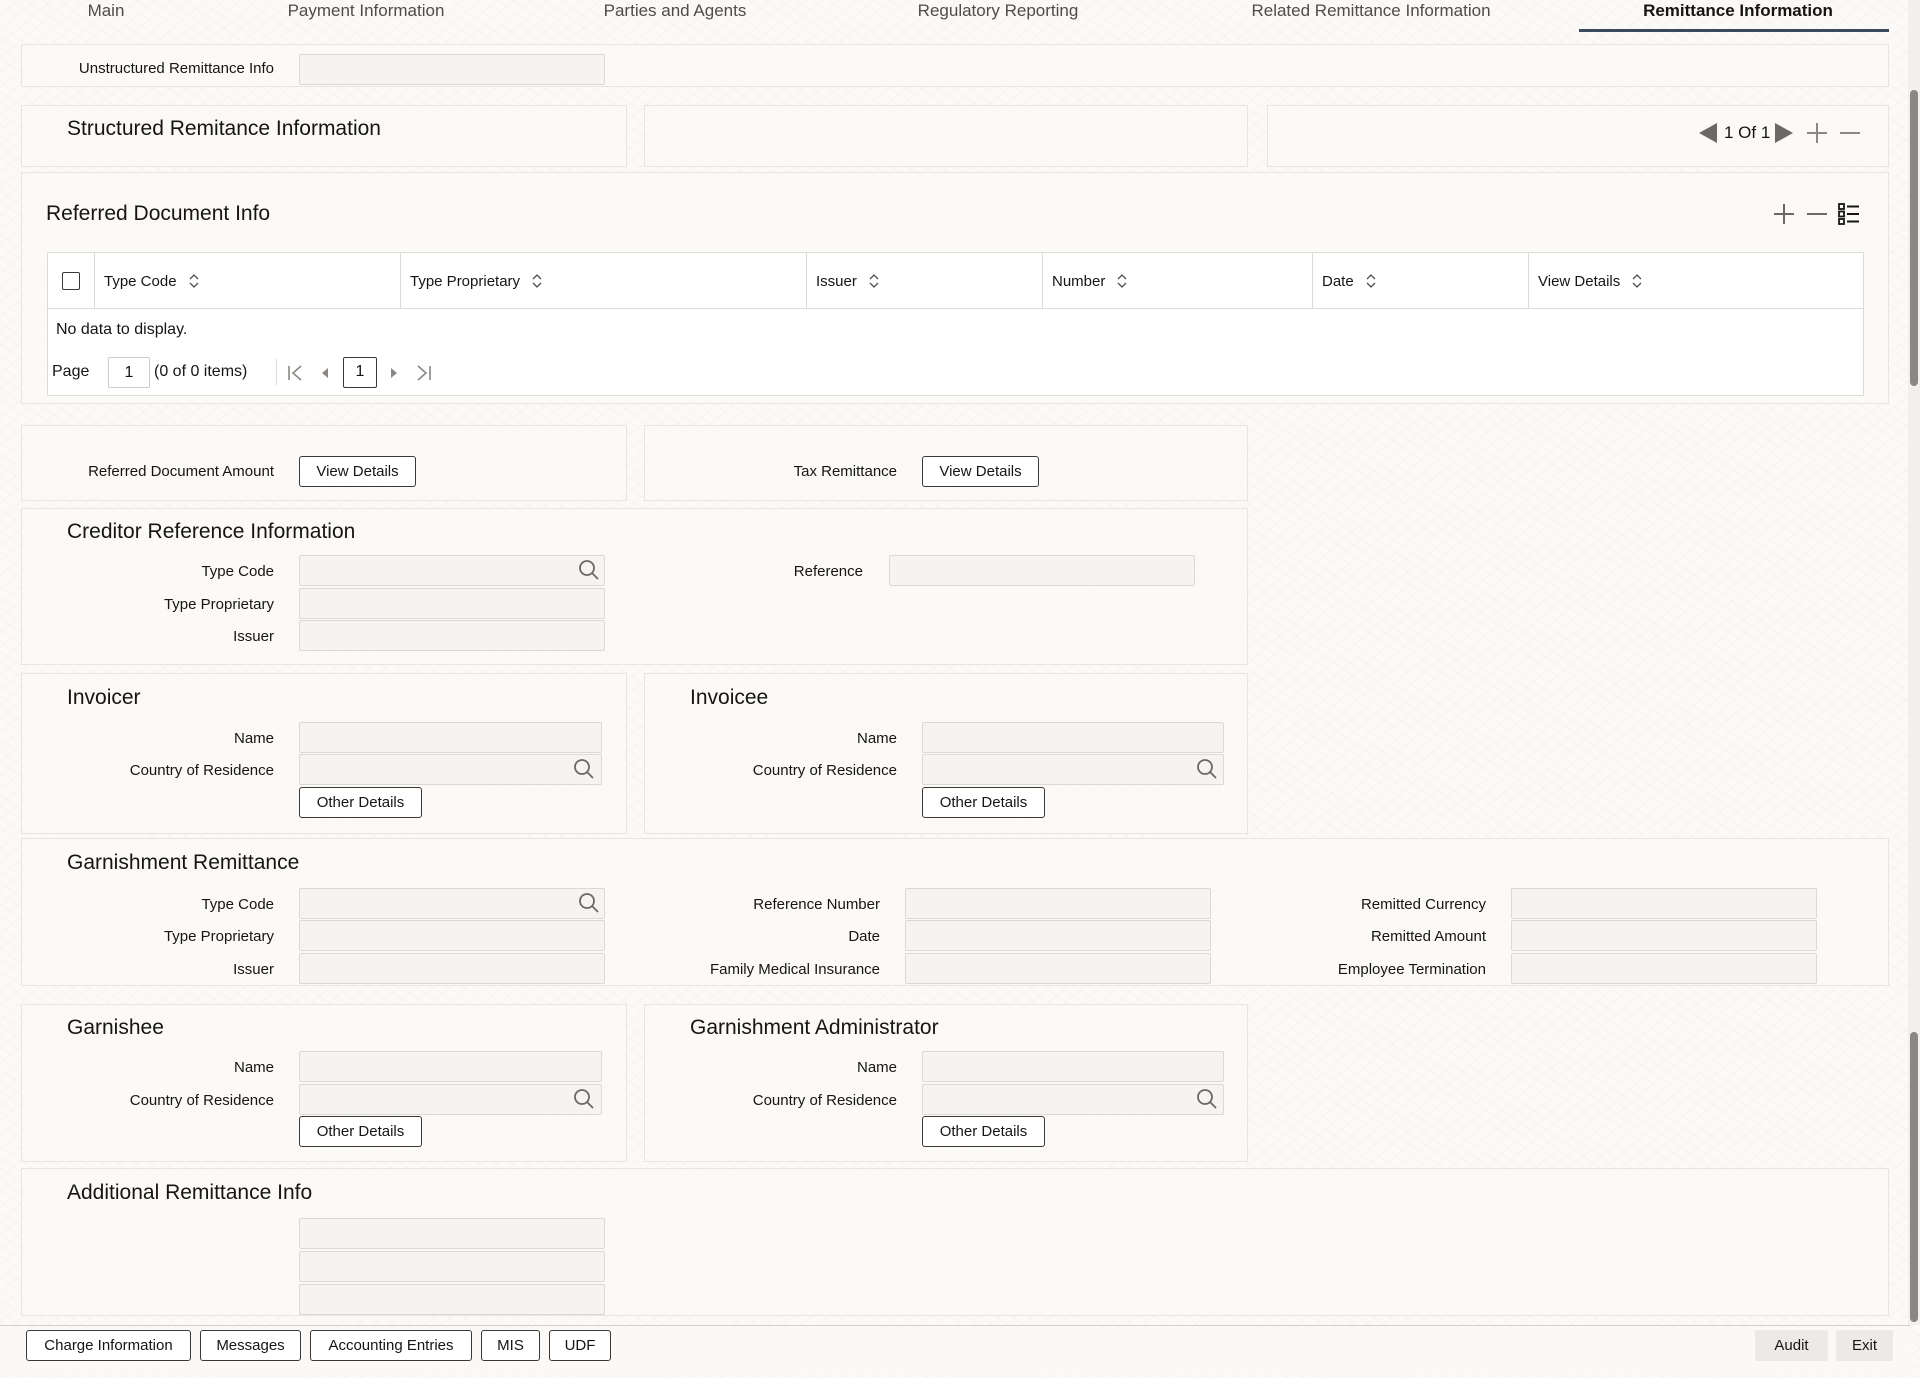  Describe the element at coordinates (1864, 1345) in the screenshot. I see `exit-button: Exit` at that location.